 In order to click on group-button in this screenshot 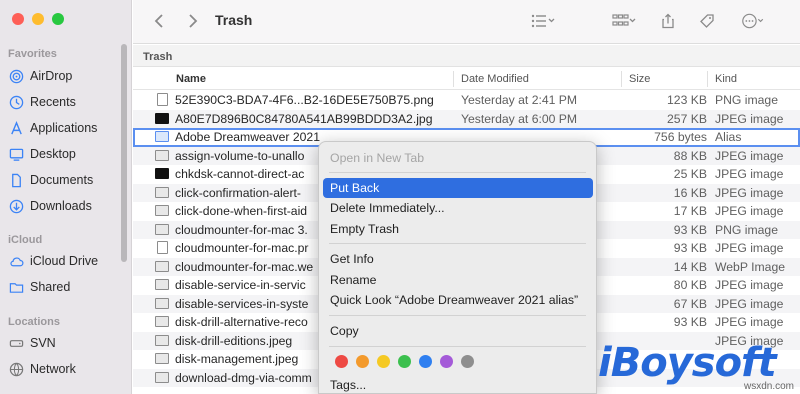, I will do `click(624, 21)`.